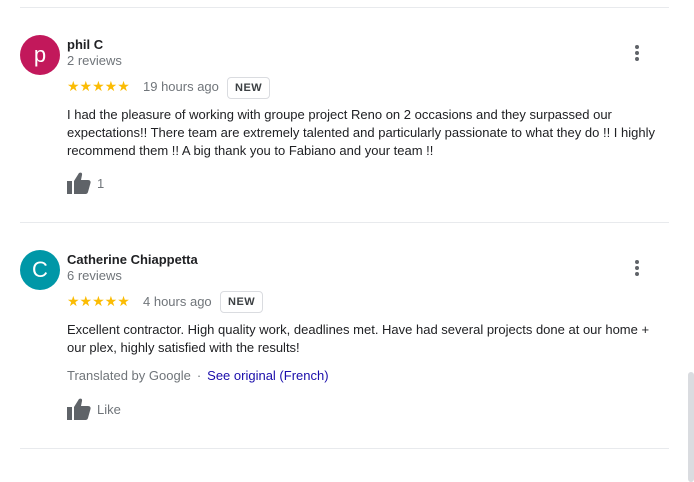 This screenshot has height=482, width=694. What do you see at coordinates (129, 375) in the screenshot?
I see `translated-by-label: Translated by Google` at bounding box center [129, 375].